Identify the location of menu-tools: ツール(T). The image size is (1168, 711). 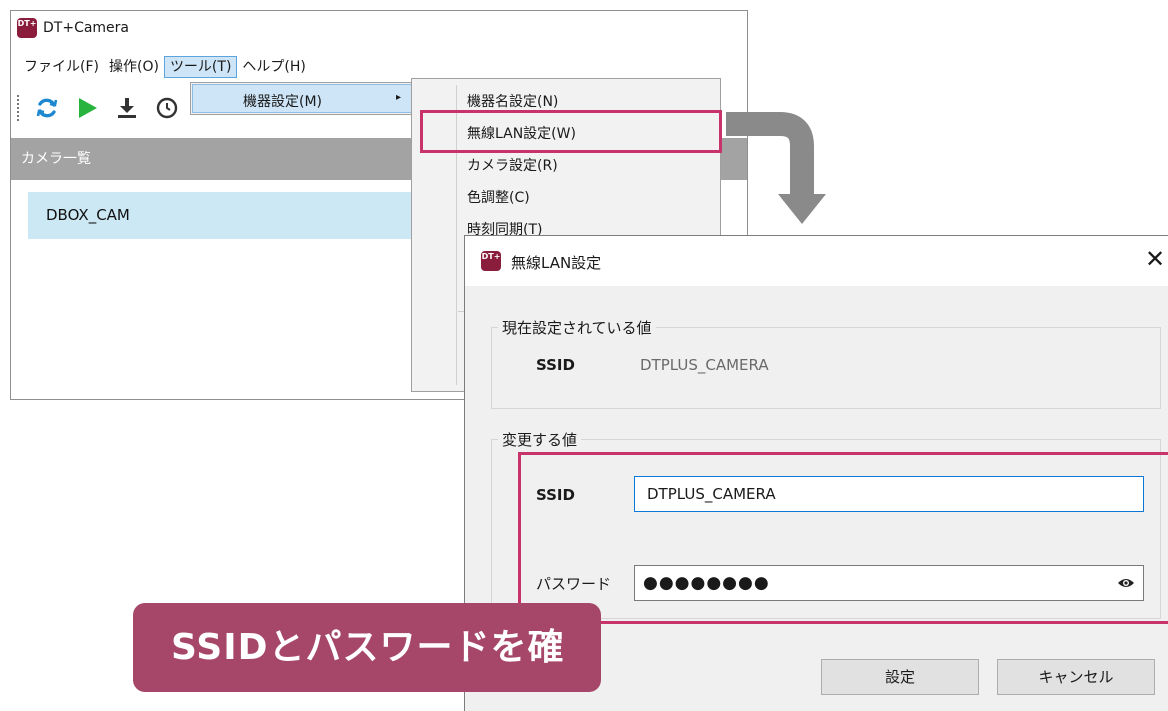
(200, 67).